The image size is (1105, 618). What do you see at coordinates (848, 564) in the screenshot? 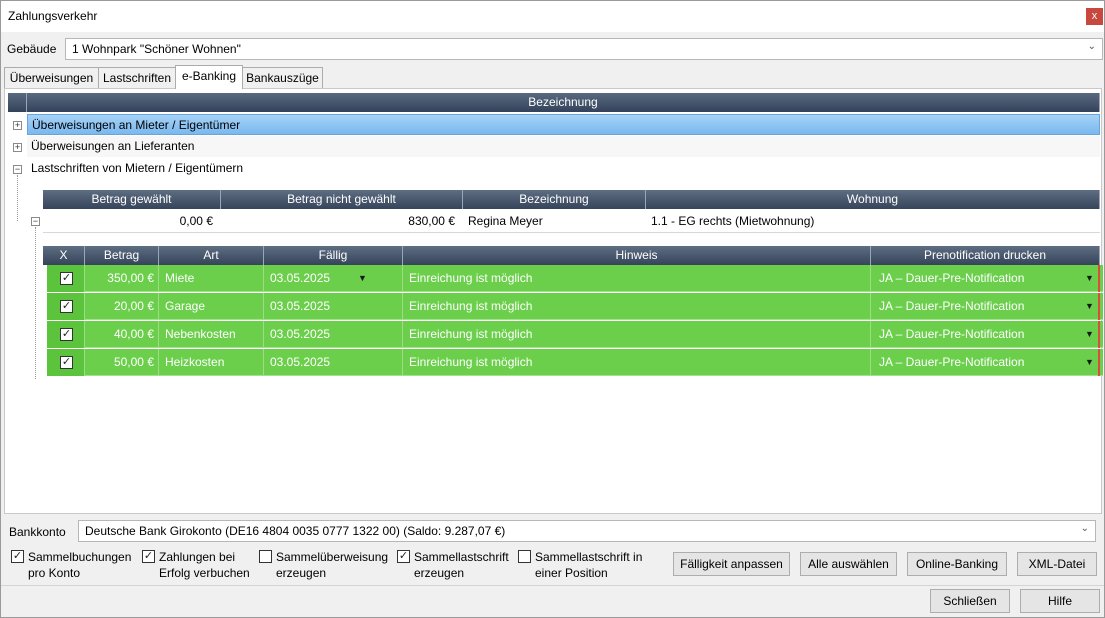
I see `select-all-button: Alle auswählen` at bounding box center [848, 564].